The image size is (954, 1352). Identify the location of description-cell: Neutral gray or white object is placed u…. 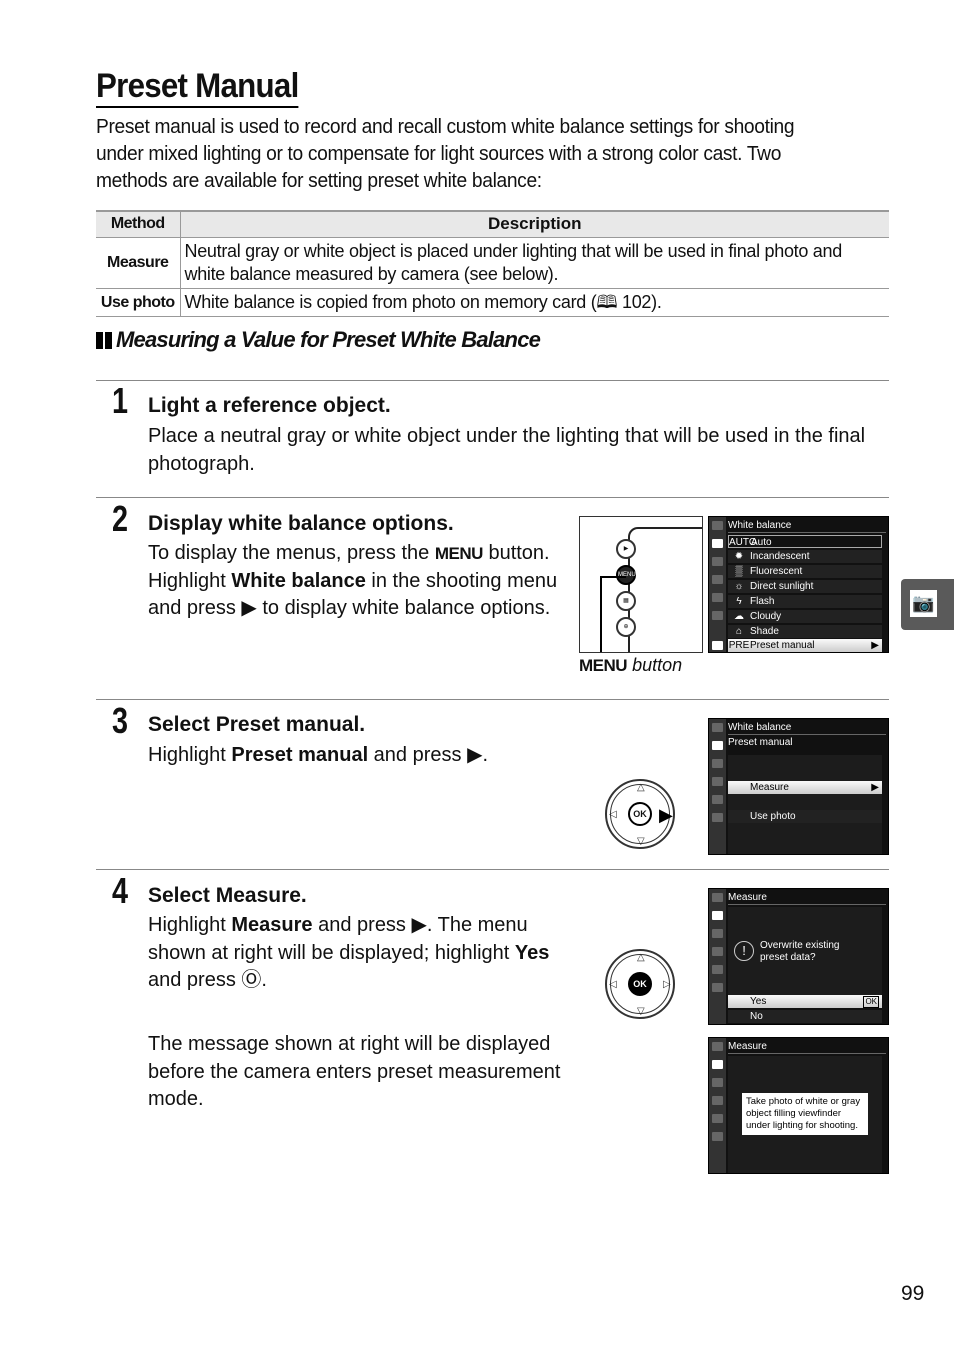
(534, 263).